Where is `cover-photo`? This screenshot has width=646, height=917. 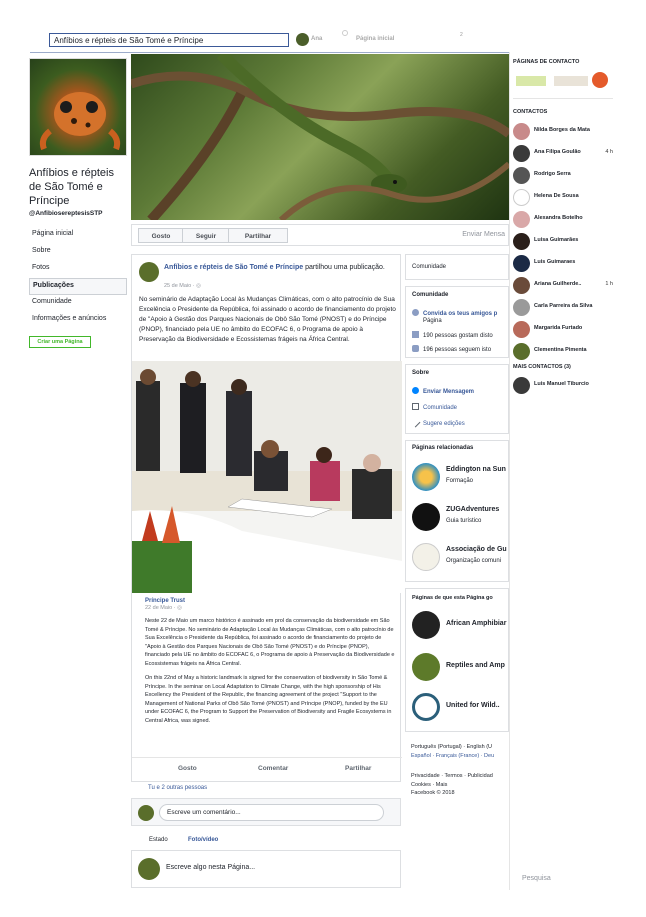
cover-photo is located at coordinates (320, 137).